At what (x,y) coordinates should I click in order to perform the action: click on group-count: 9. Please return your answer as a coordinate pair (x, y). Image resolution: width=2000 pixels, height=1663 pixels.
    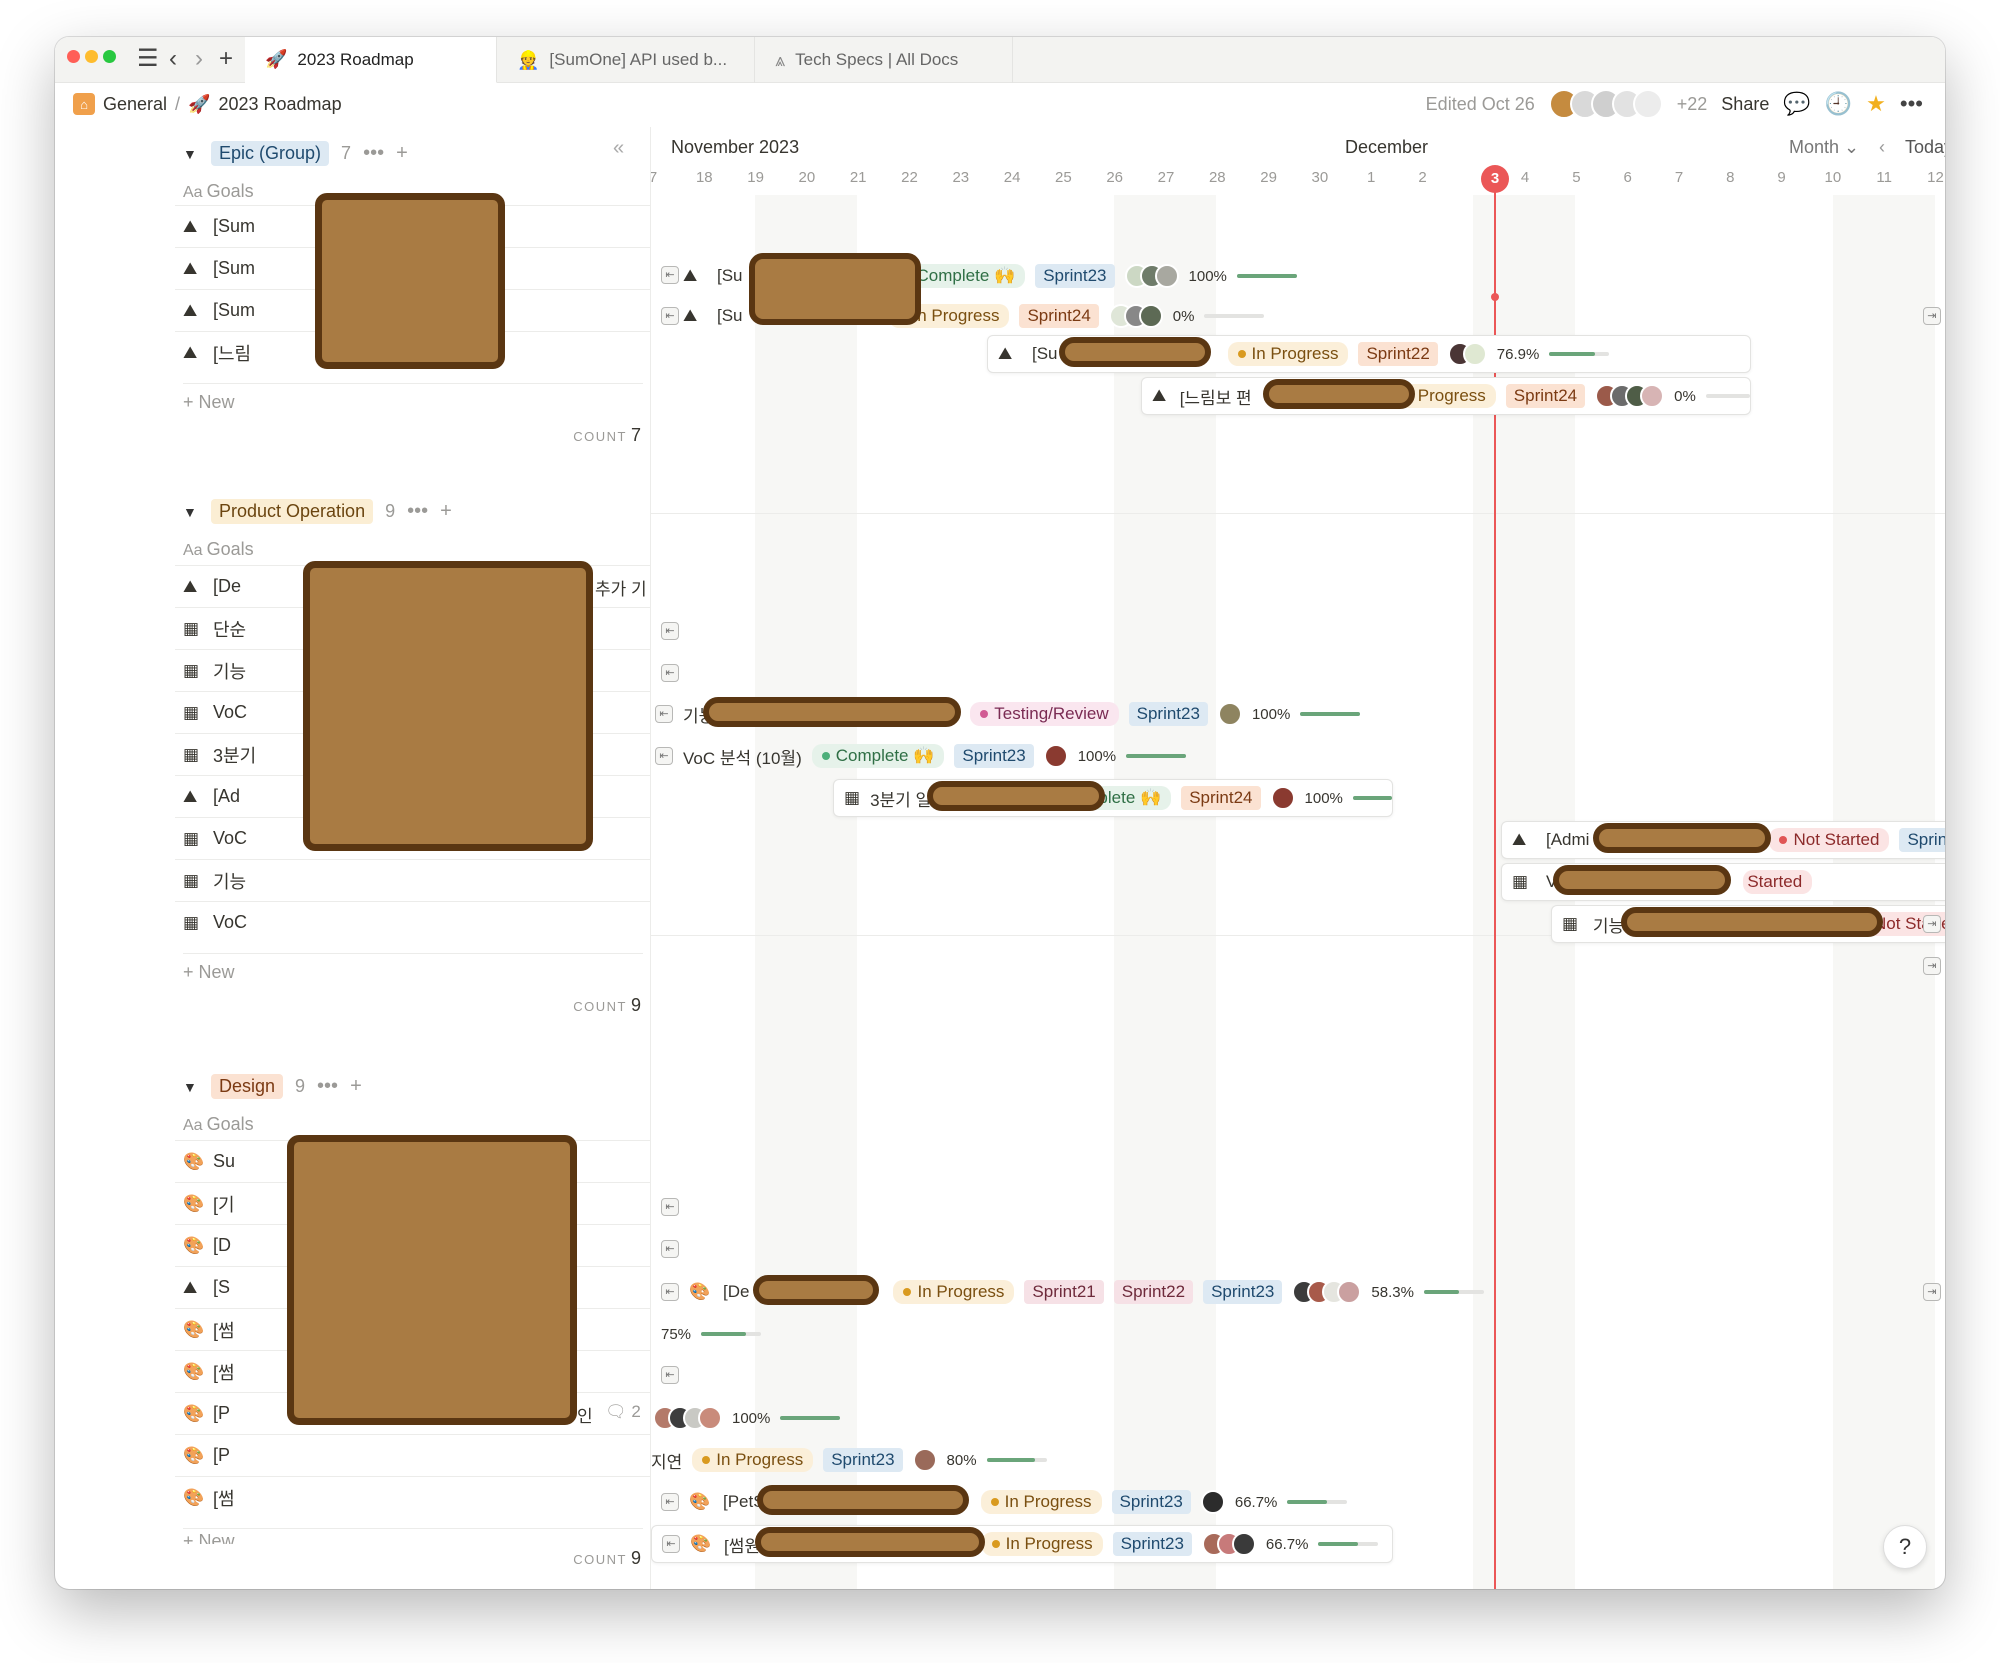
    Looking at the image, I should click on (300, 1086).